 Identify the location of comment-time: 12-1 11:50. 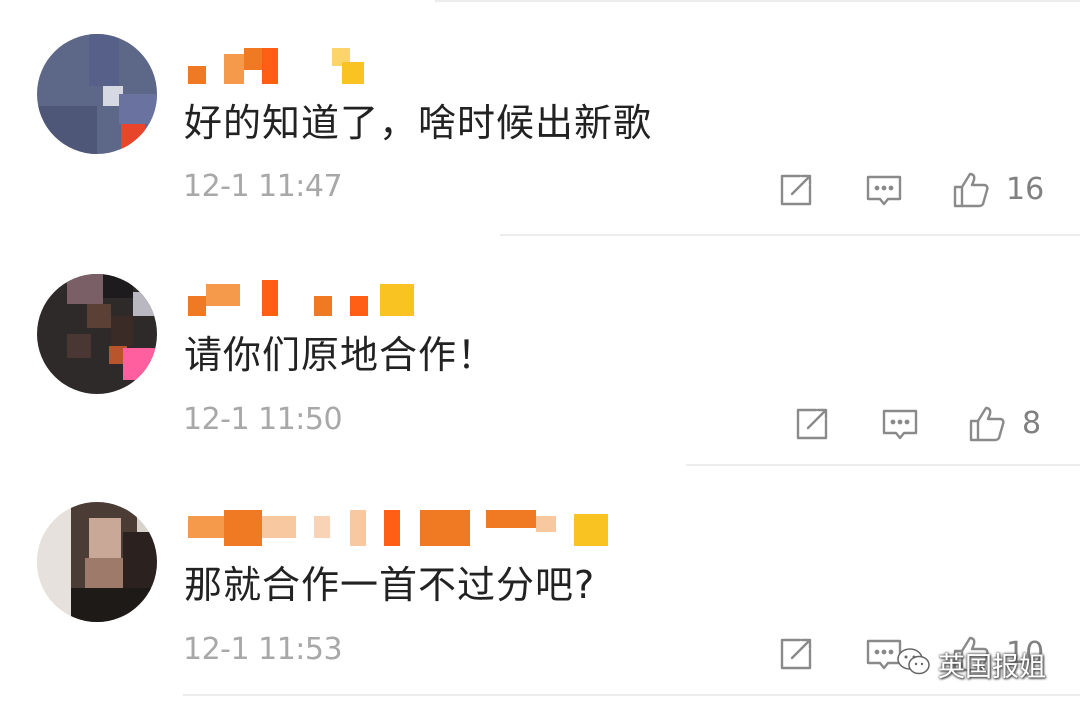
(263, 419).